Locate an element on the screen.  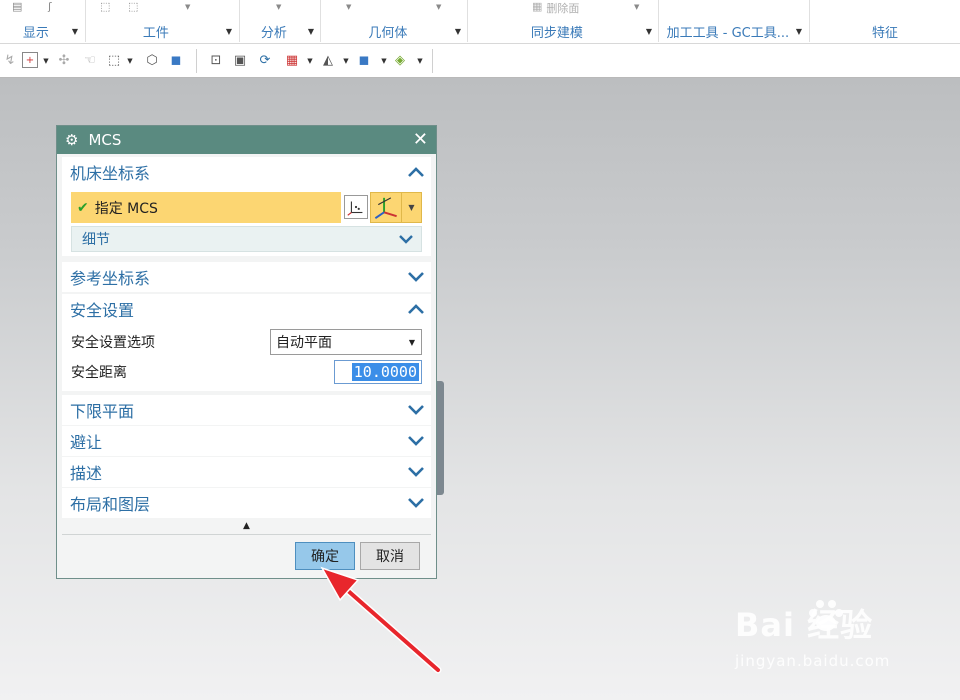
section-header-machine-csys: 机床坐标系 is located at coordinates (246, 172).